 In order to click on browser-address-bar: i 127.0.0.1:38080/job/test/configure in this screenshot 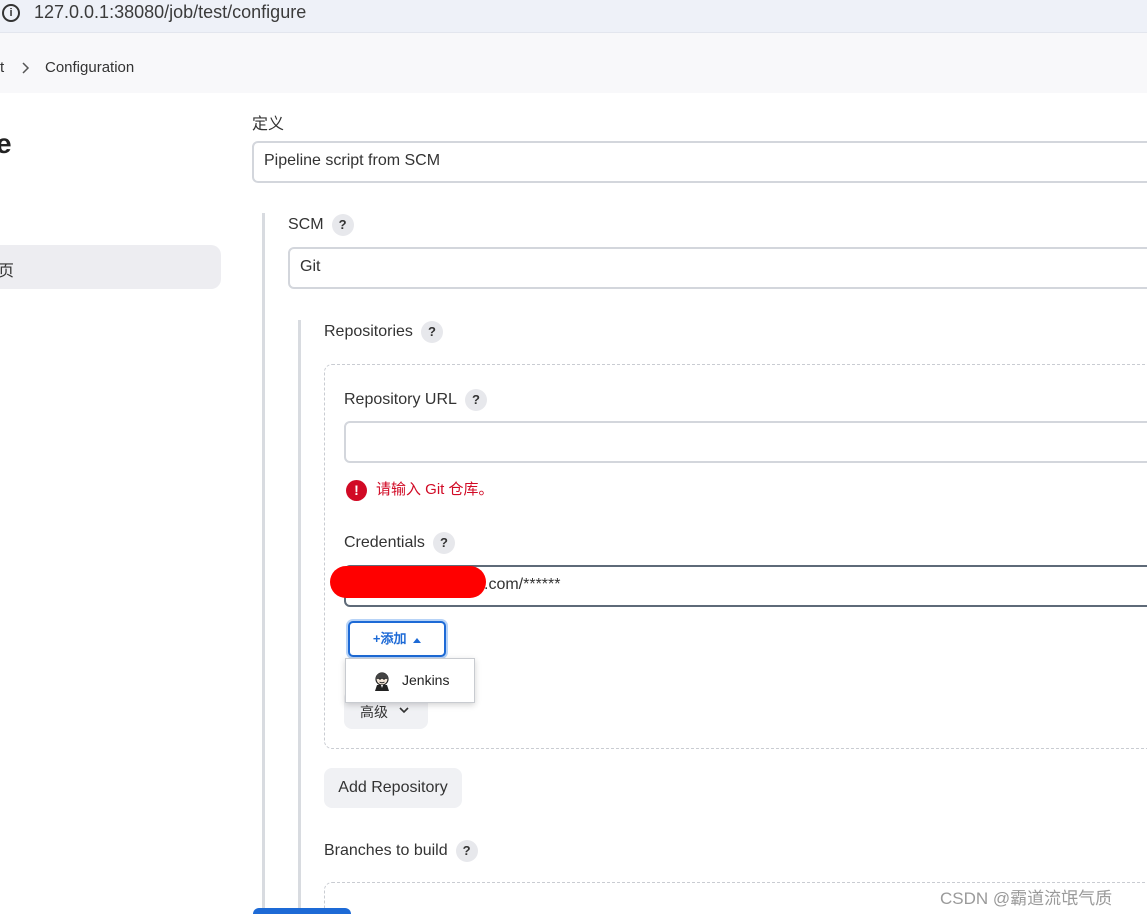, I will do `click(573, 16)`.